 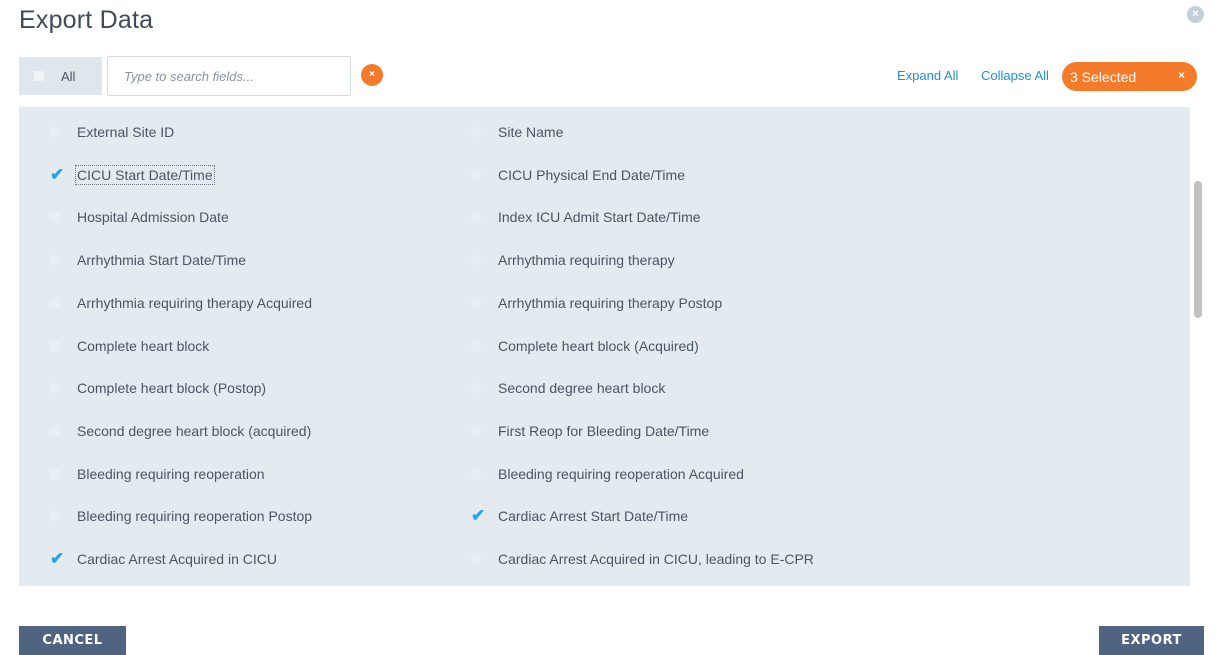 What do you see at coordinates (599, 217) in the screenshot?
I see `field-option-label: Index ICU Admit Start Date/Time` at bounding box center [599, 217].